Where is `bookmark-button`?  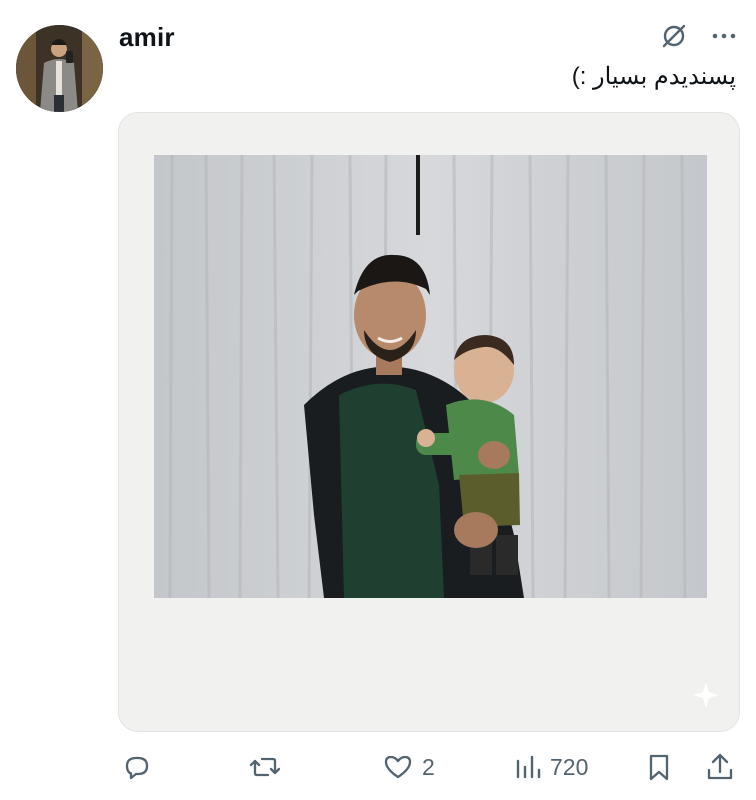
bookmark-button is located at coordinates (659, 767).